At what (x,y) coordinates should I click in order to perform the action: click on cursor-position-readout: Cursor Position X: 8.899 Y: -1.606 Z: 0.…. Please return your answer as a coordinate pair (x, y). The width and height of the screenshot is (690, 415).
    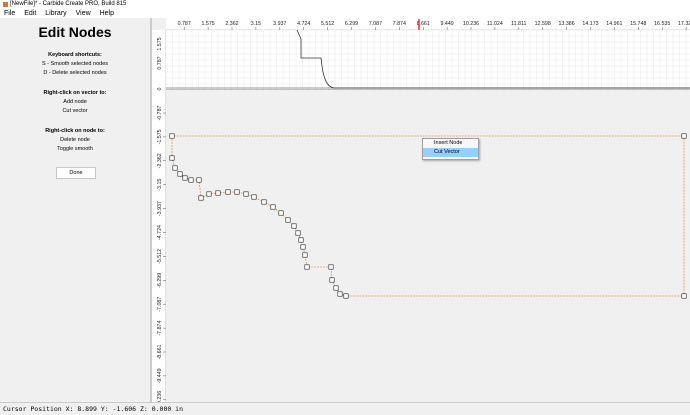
    Looking at the image, I should click on (93, 409).